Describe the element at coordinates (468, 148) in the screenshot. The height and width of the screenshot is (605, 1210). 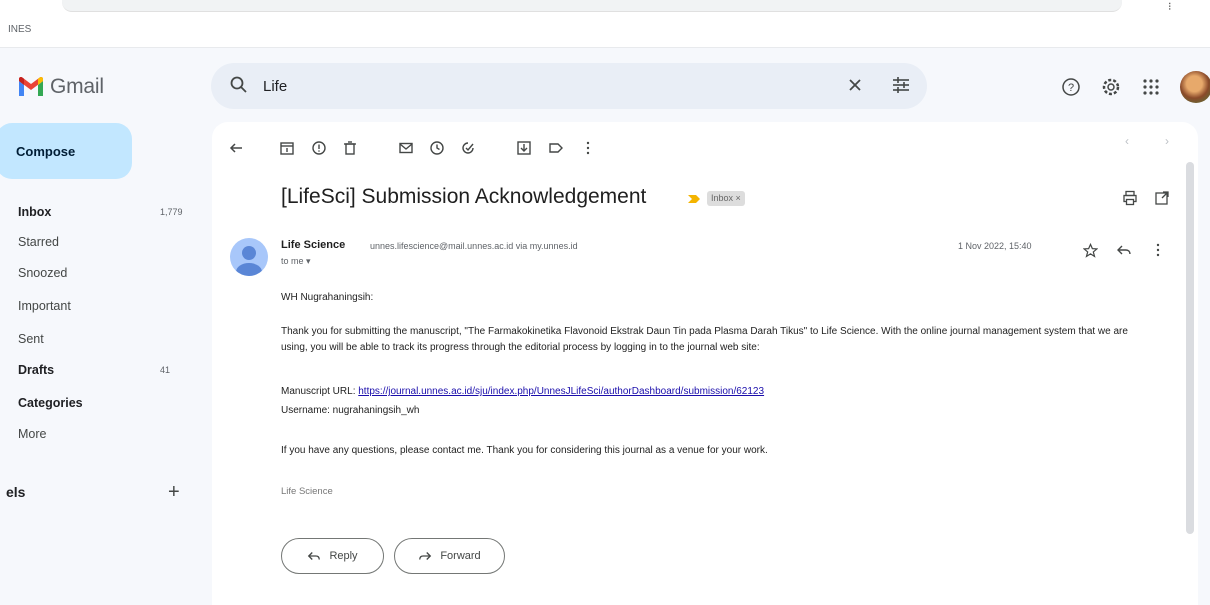
I see `add-task-icon` at that location.